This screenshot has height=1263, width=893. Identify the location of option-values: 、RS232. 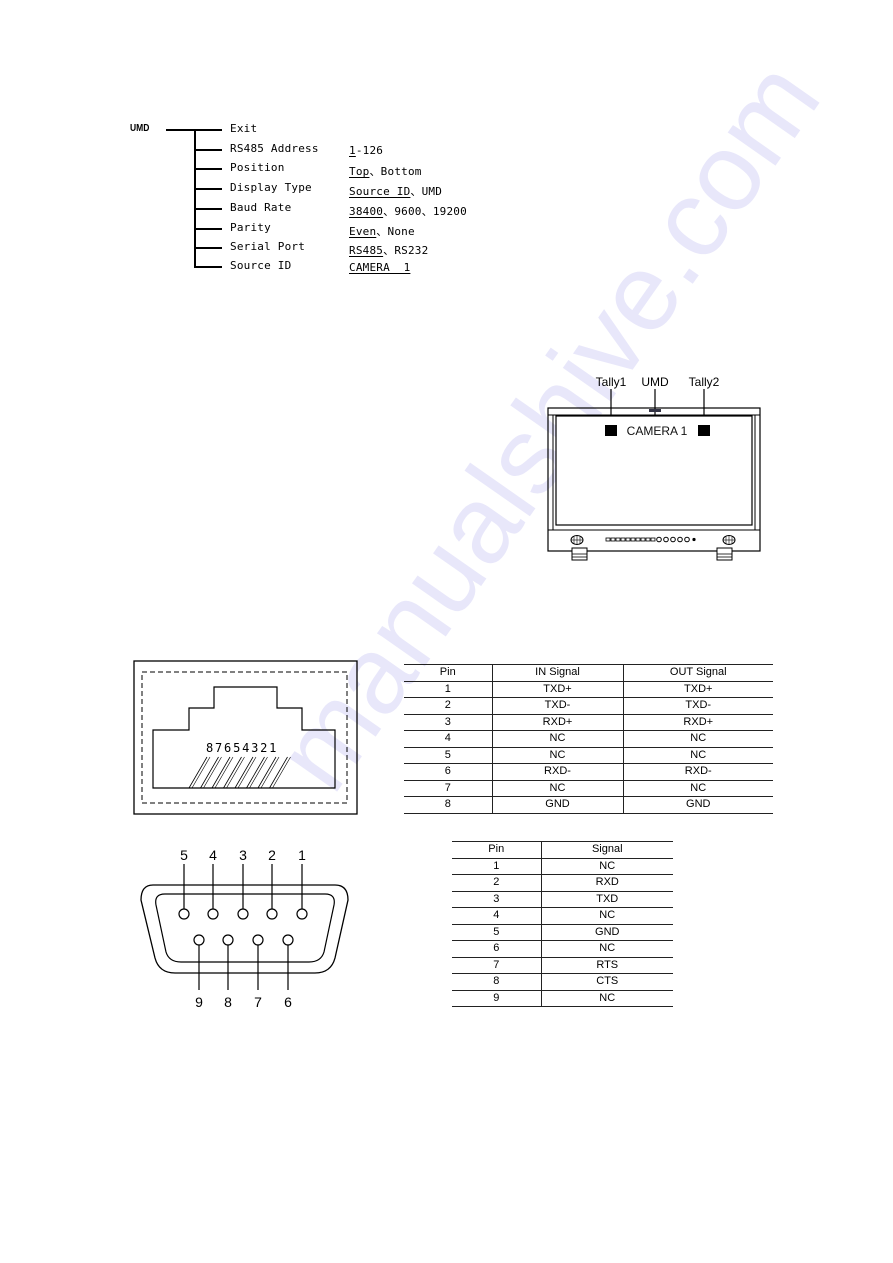
(406, 250).